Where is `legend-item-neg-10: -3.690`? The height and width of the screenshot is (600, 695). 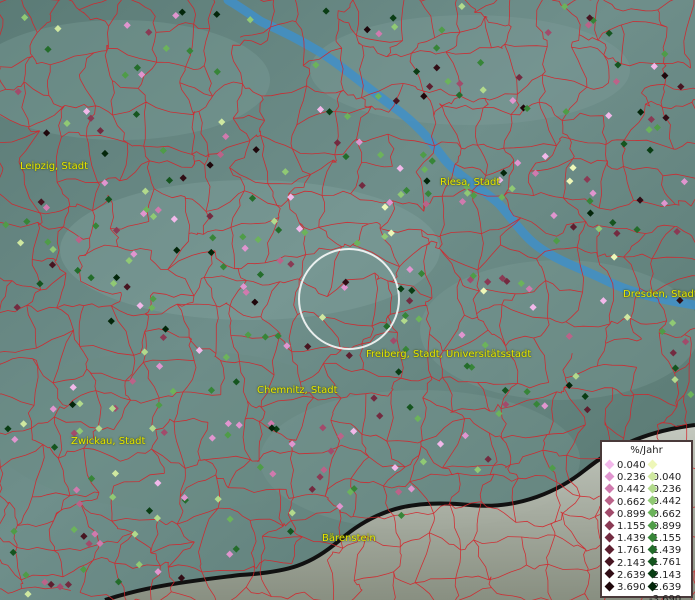 legend-item-neg-10: -3.690 is located at coordinates (669, 590).